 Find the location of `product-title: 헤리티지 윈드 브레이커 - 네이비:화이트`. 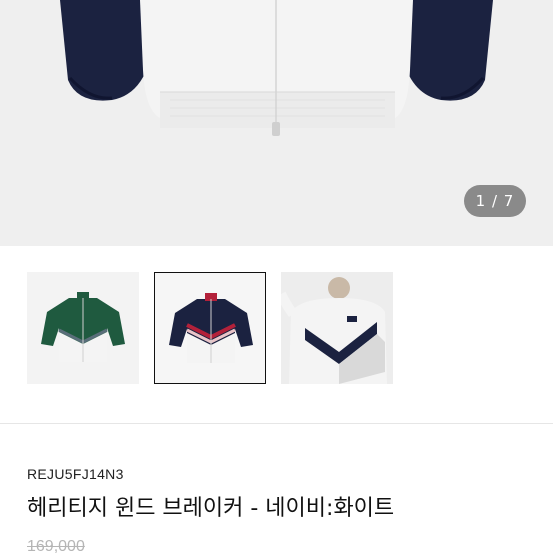

product-title: 헤리티지 윈드 브레이커 - 네이비:화이트 is located at coordinates (211, 508).